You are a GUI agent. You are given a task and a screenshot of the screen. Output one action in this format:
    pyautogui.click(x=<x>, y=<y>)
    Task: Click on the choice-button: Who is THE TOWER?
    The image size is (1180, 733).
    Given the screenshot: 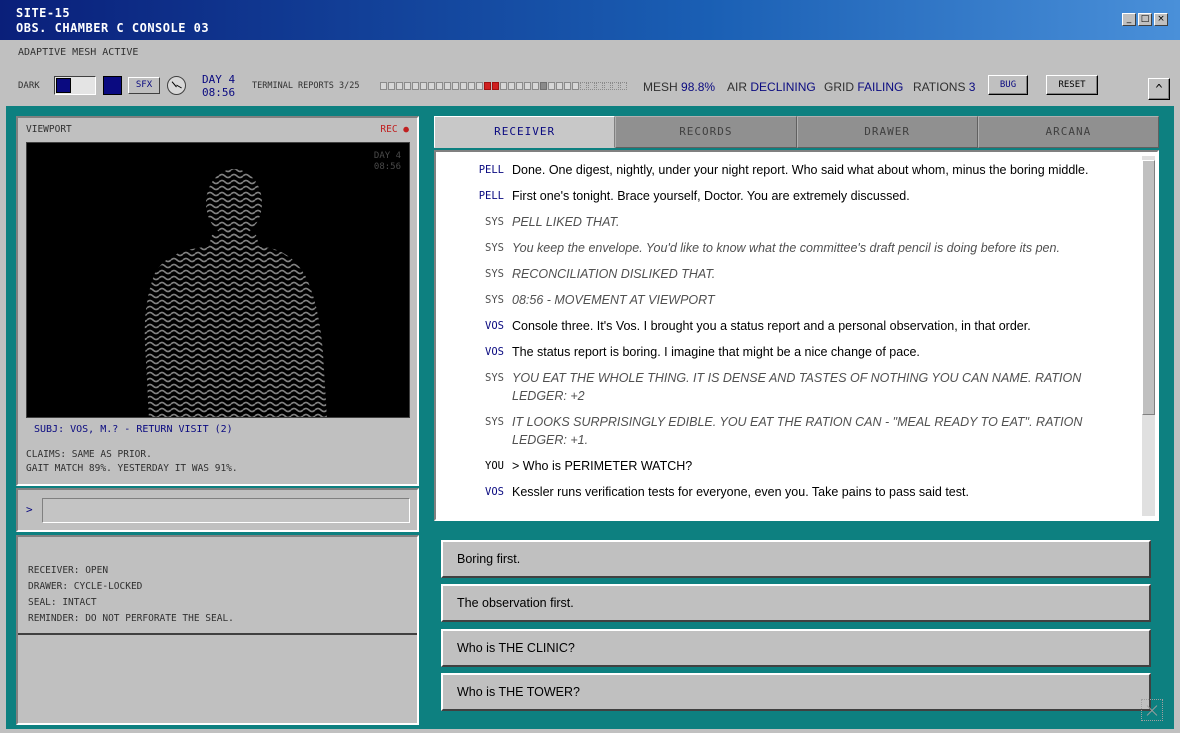 What is the action you would take?
    pyautogui.click(x=796, y=692)
    